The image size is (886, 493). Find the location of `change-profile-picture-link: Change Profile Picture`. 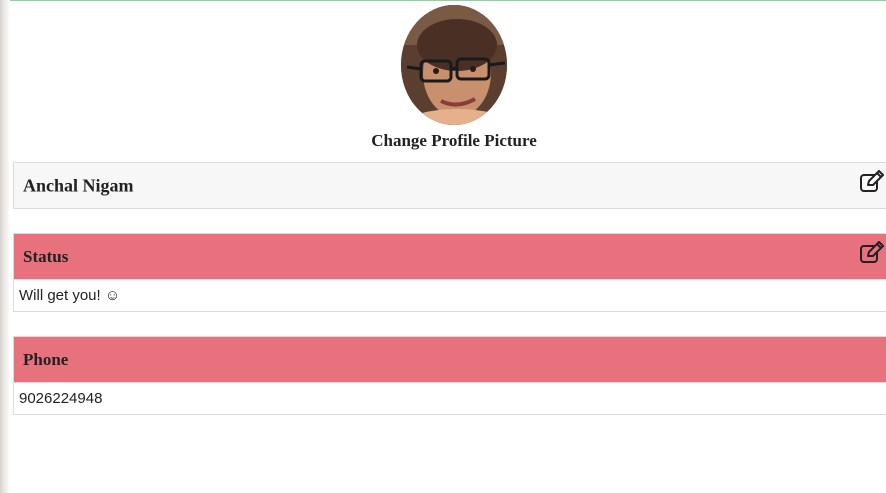

change-profile-picture-link: Change Profile Picture is located at coordinates (443, 141).